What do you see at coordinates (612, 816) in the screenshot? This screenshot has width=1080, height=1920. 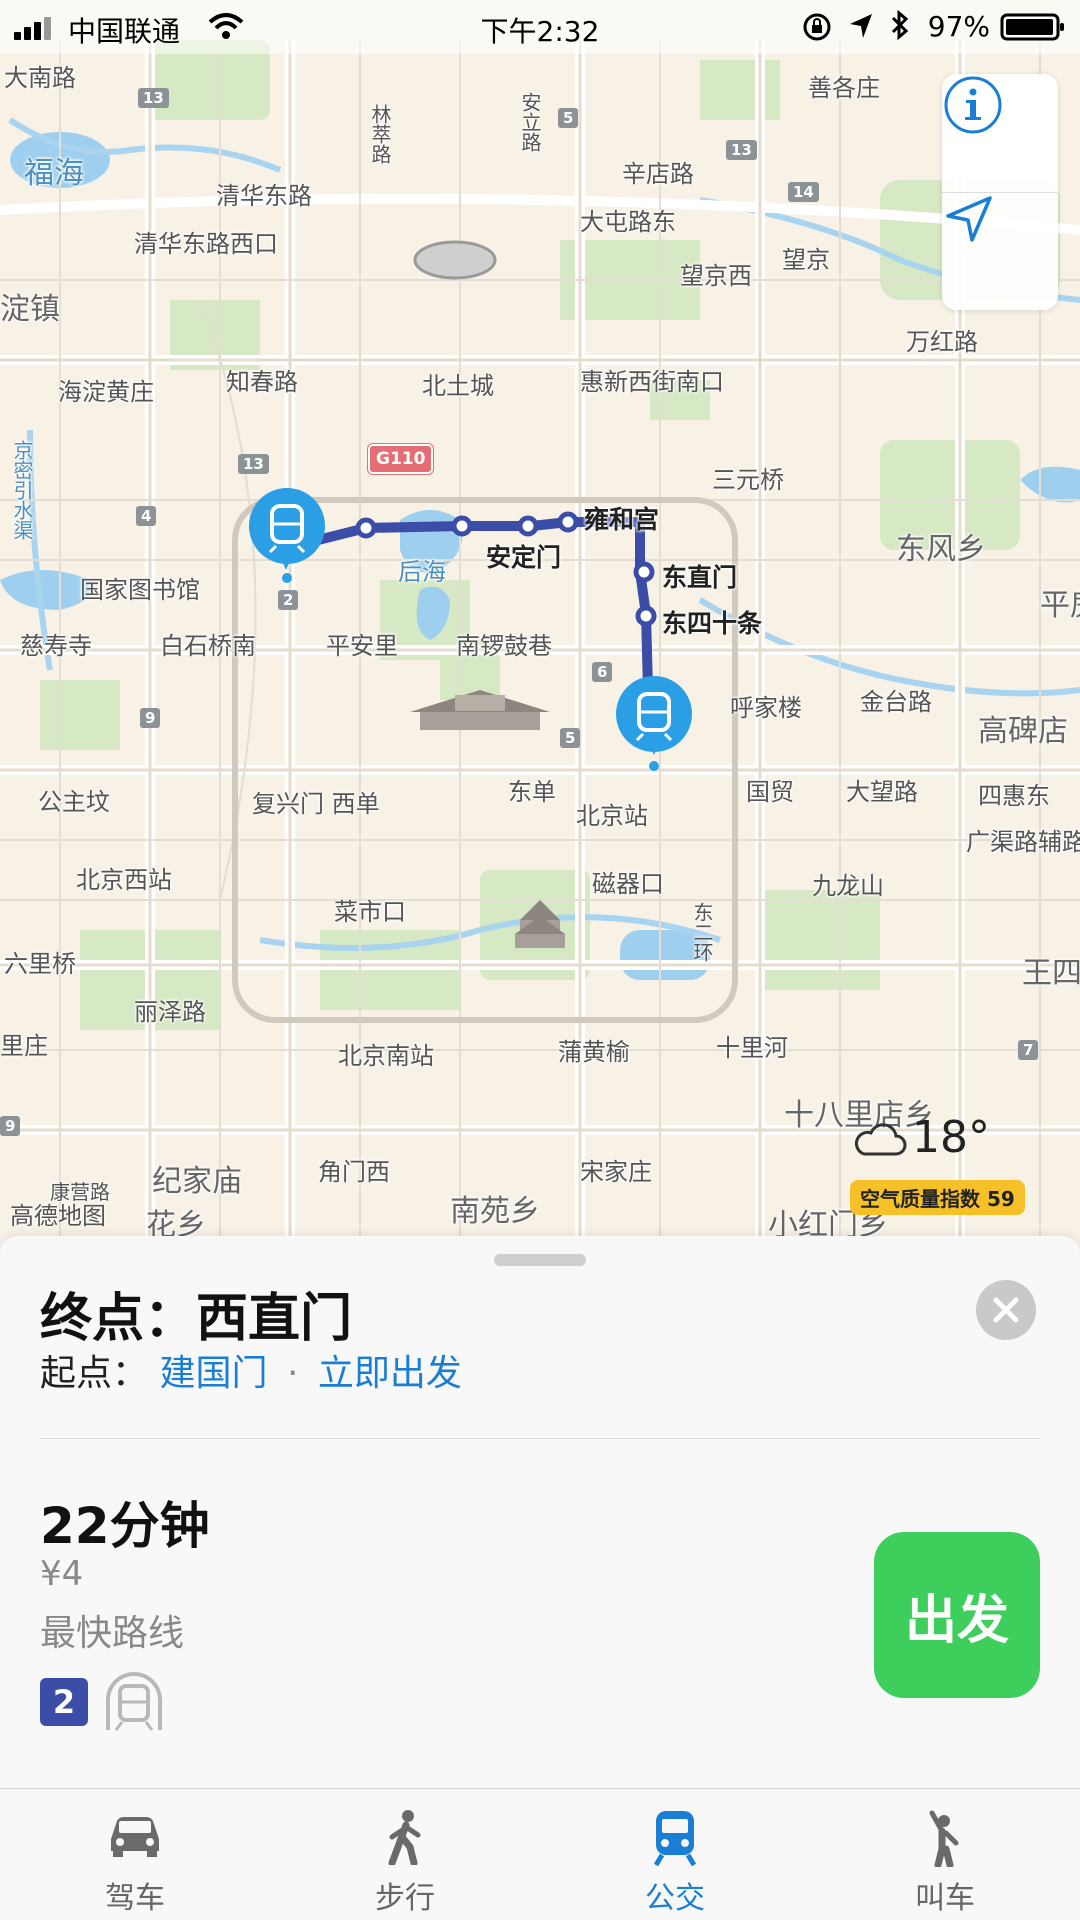 I see `map-place-label: 北京站` at bounding box center [612, 816].